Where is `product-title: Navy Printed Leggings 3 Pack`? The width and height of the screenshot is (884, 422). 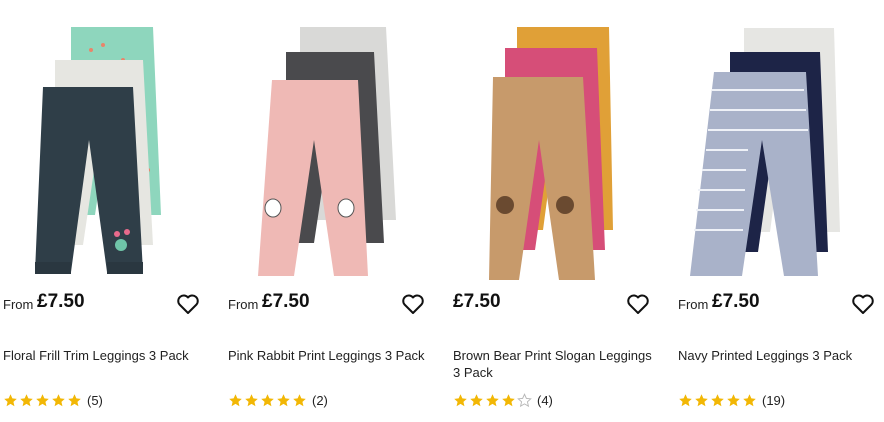
product-title: Navy Printed Leggings 3 Pack is located at coordinates (780, 355).